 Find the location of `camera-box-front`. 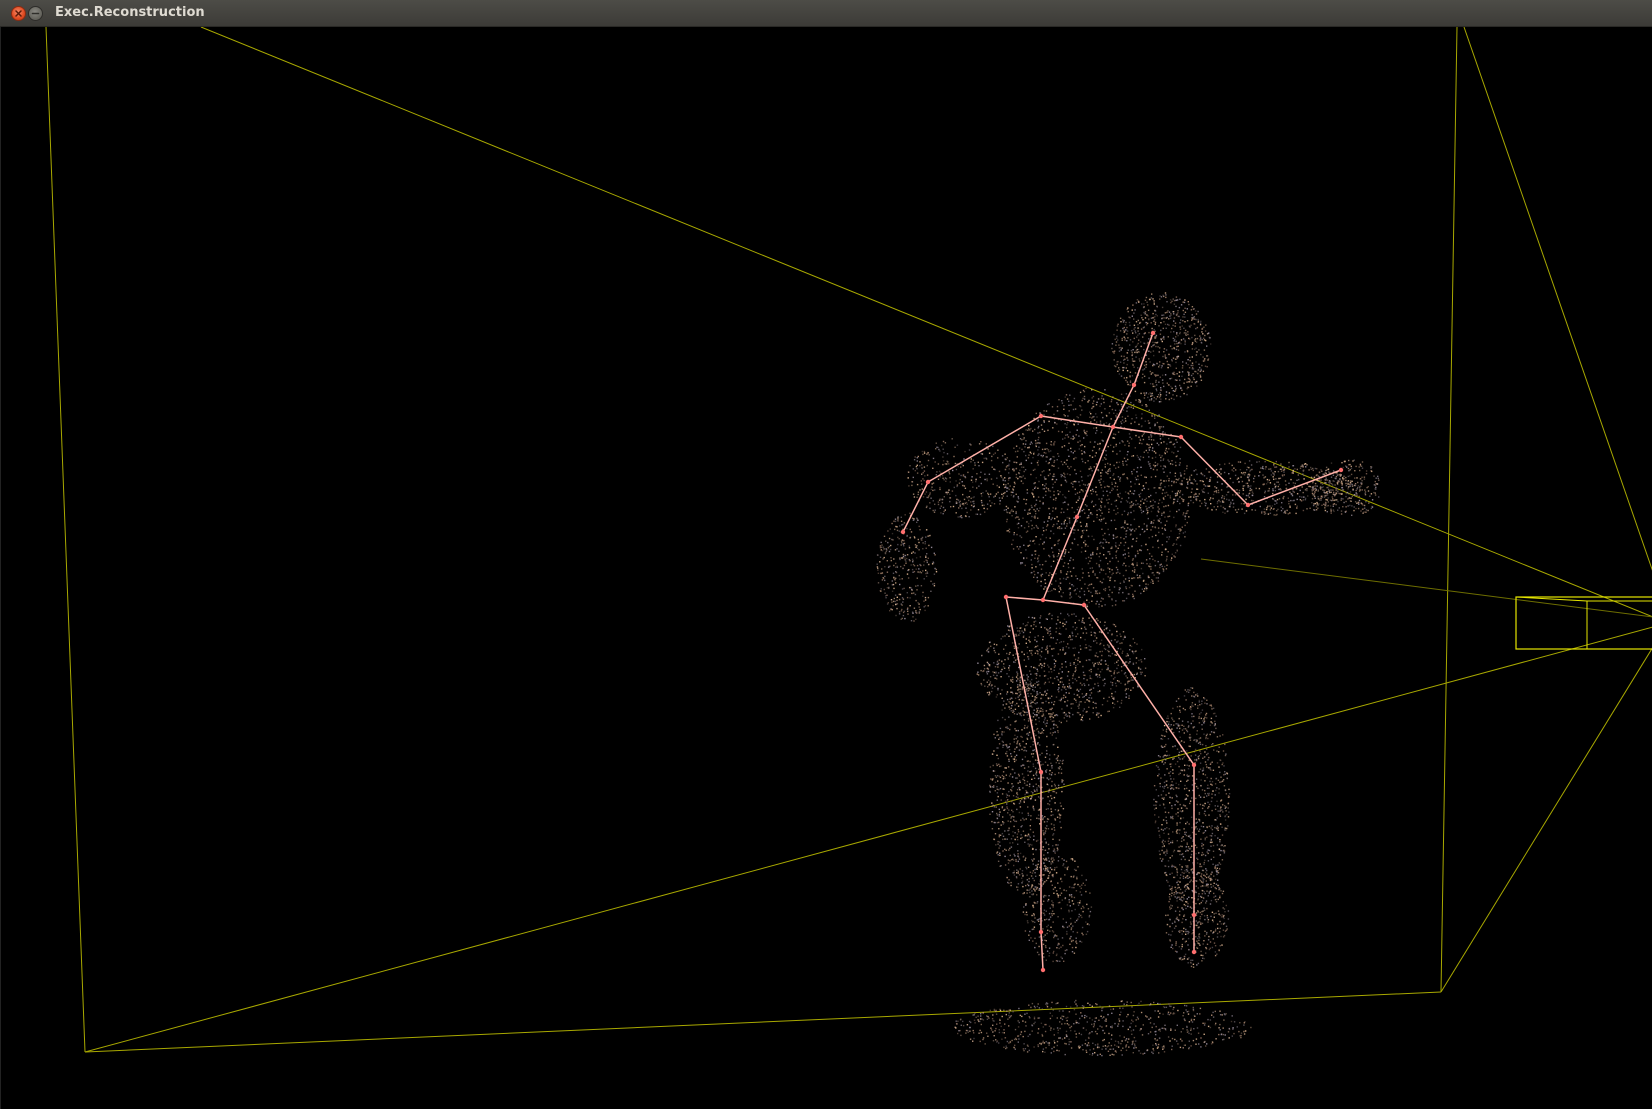

camera-box-front is located at coordinates (1583, 623).